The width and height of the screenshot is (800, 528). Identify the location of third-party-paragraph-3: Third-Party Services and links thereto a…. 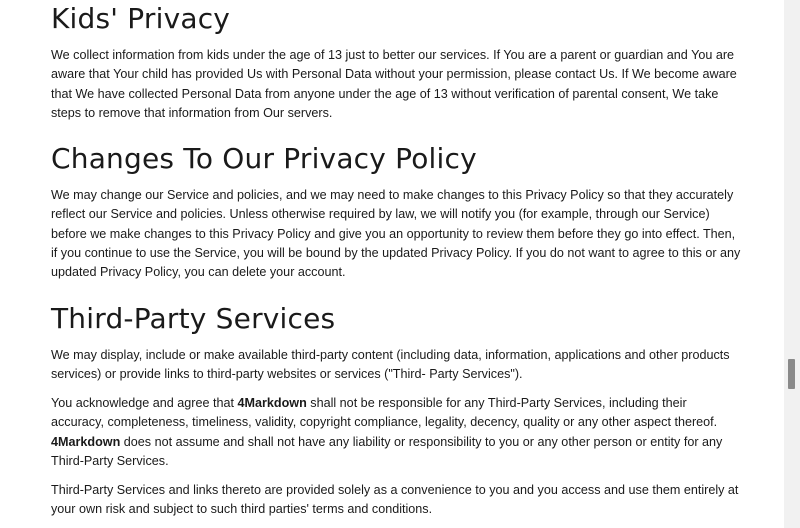
(395, 500).